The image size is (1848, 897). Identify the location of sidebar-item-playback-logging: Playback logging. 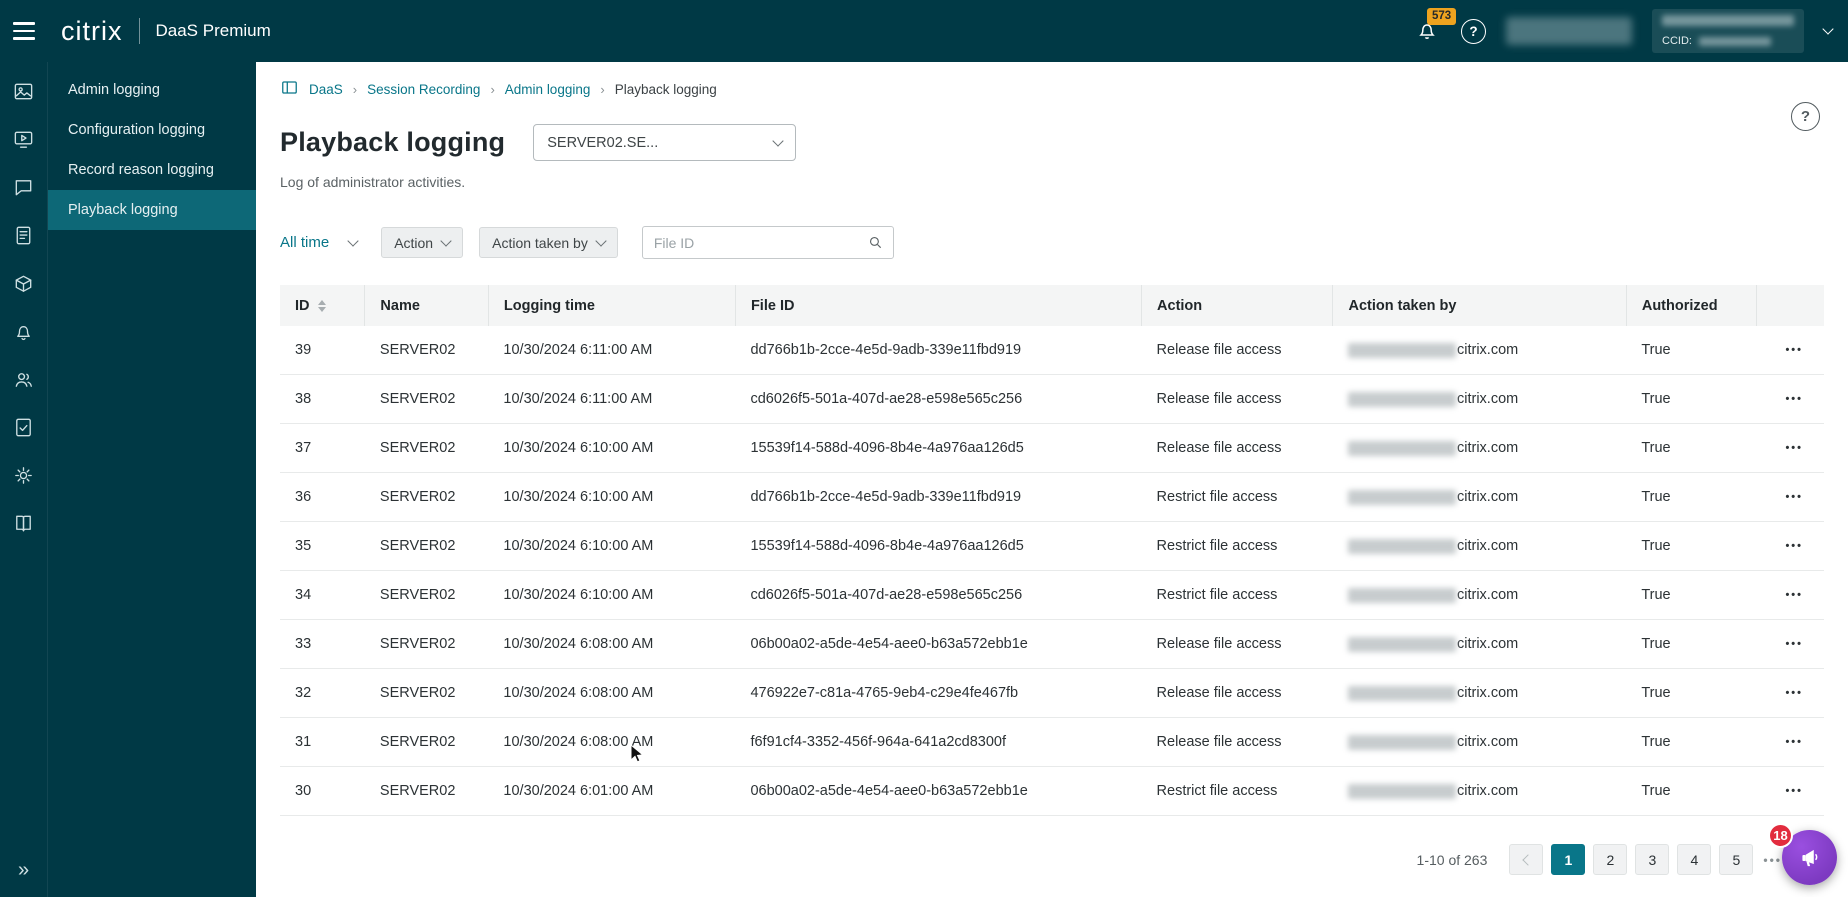
(152, 210).